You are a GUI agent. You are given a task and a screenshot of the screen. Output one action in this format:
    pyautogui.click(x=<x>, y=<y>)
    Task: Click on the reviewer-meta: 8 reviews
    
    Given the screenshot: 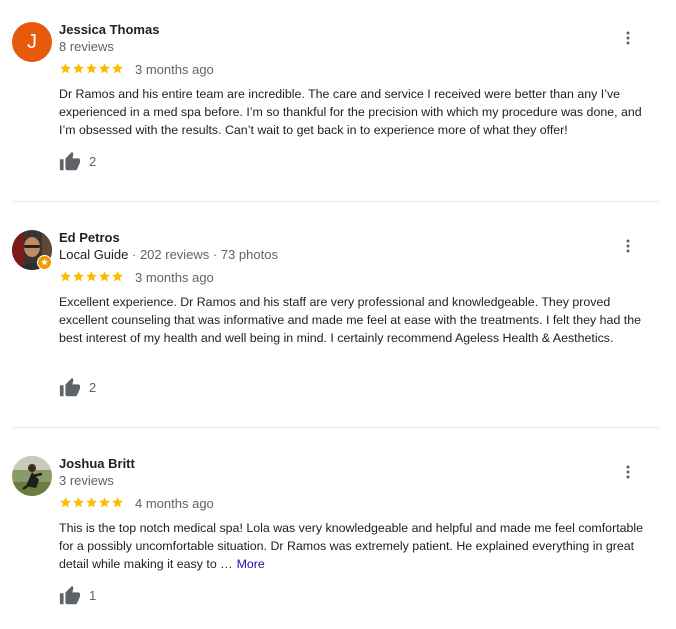 What is the action you would take?
    pyautogui.click(x=86, y=47)
    